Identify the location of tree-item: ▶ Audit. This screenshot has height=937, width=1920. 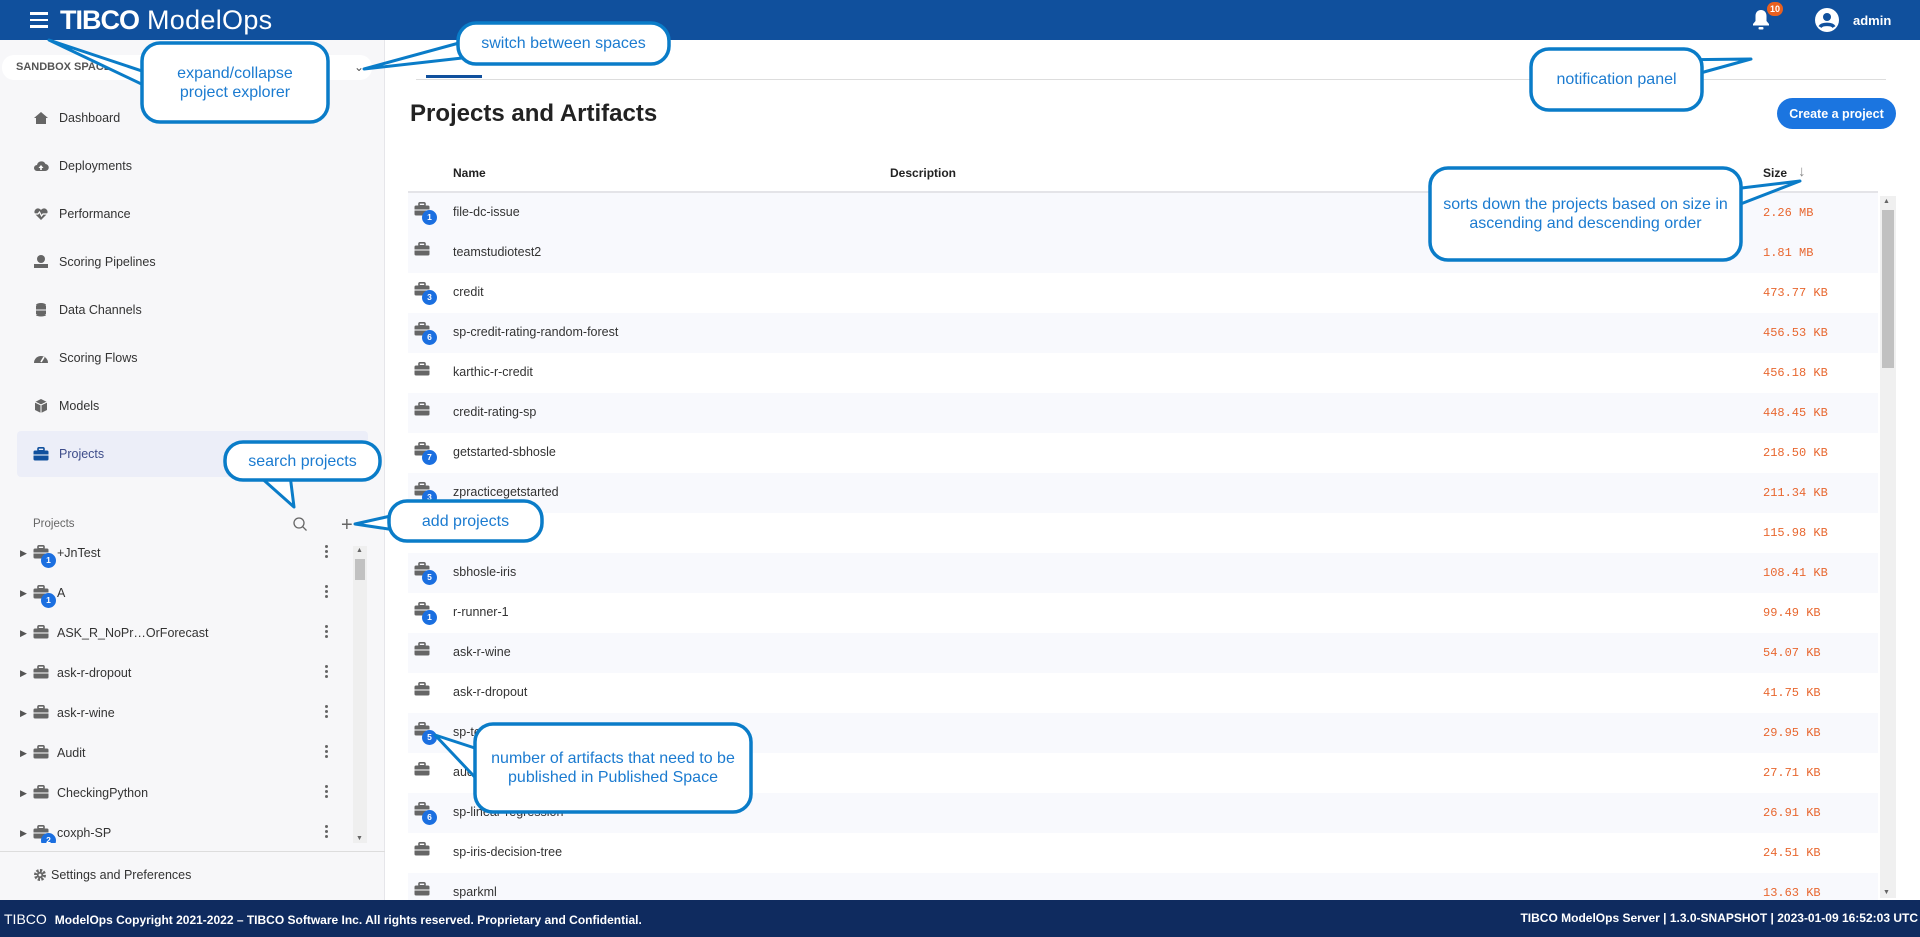
(180, 753).